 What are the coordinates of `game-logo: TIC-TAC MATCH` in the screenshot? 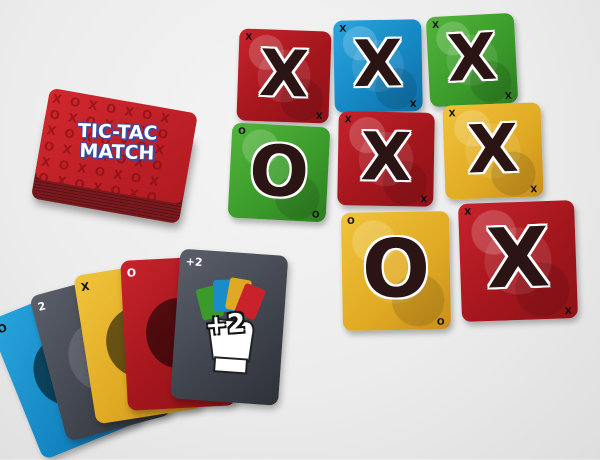 It's located at (117, 142).